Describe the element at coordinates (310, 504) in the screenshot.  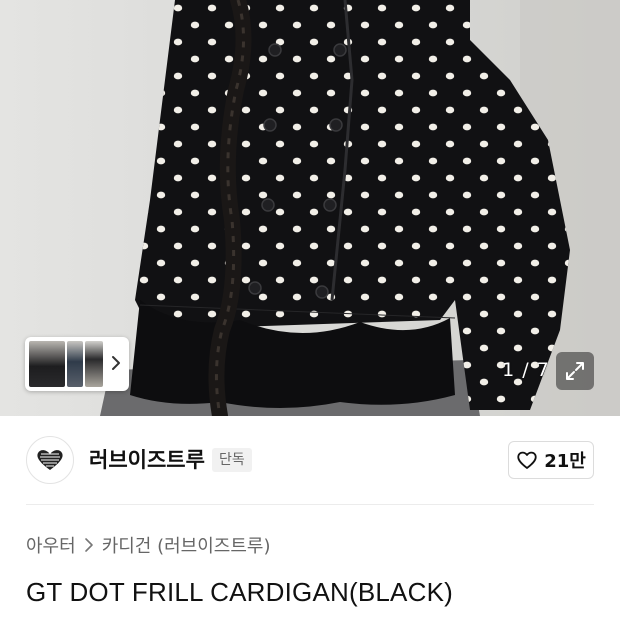
I see `section-divider` at that location.